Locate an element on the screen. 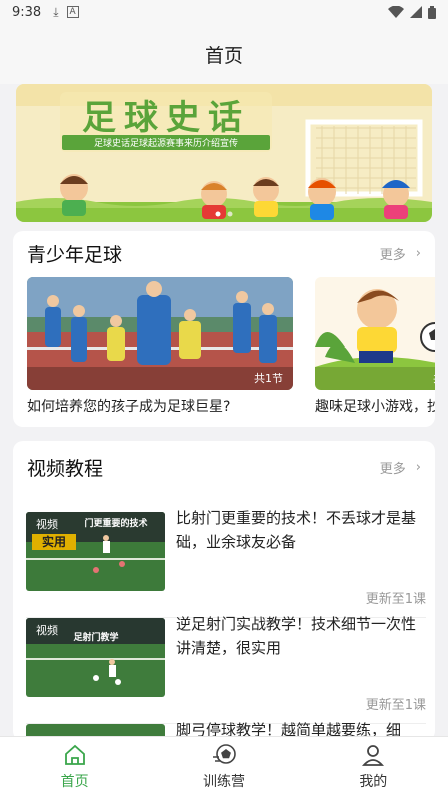 This screenshot has width=448, height=796. video-item: 足射门教学 视频 逆足射门实战教学！技术细节一次性讲清楚，很实用 更新至1课 is located at coordinates (226, 669).